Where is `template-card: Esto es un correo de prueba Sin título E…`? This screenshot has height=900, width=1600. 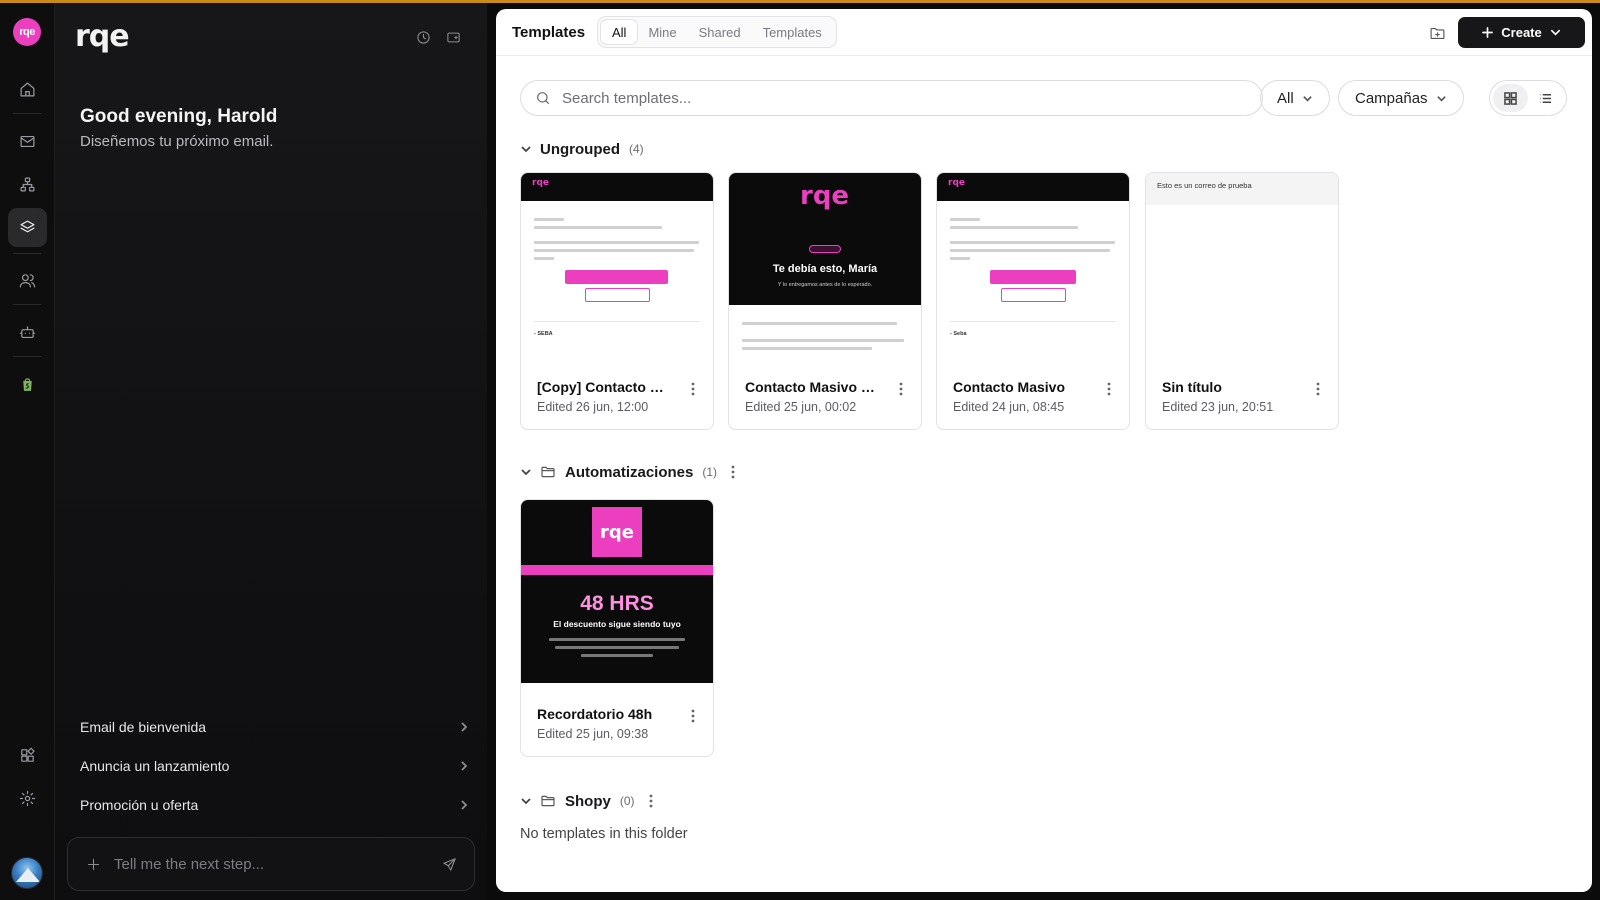 template-card: Esto es un correo de prueba Sin título E… is located at coordinates (1242, 301).